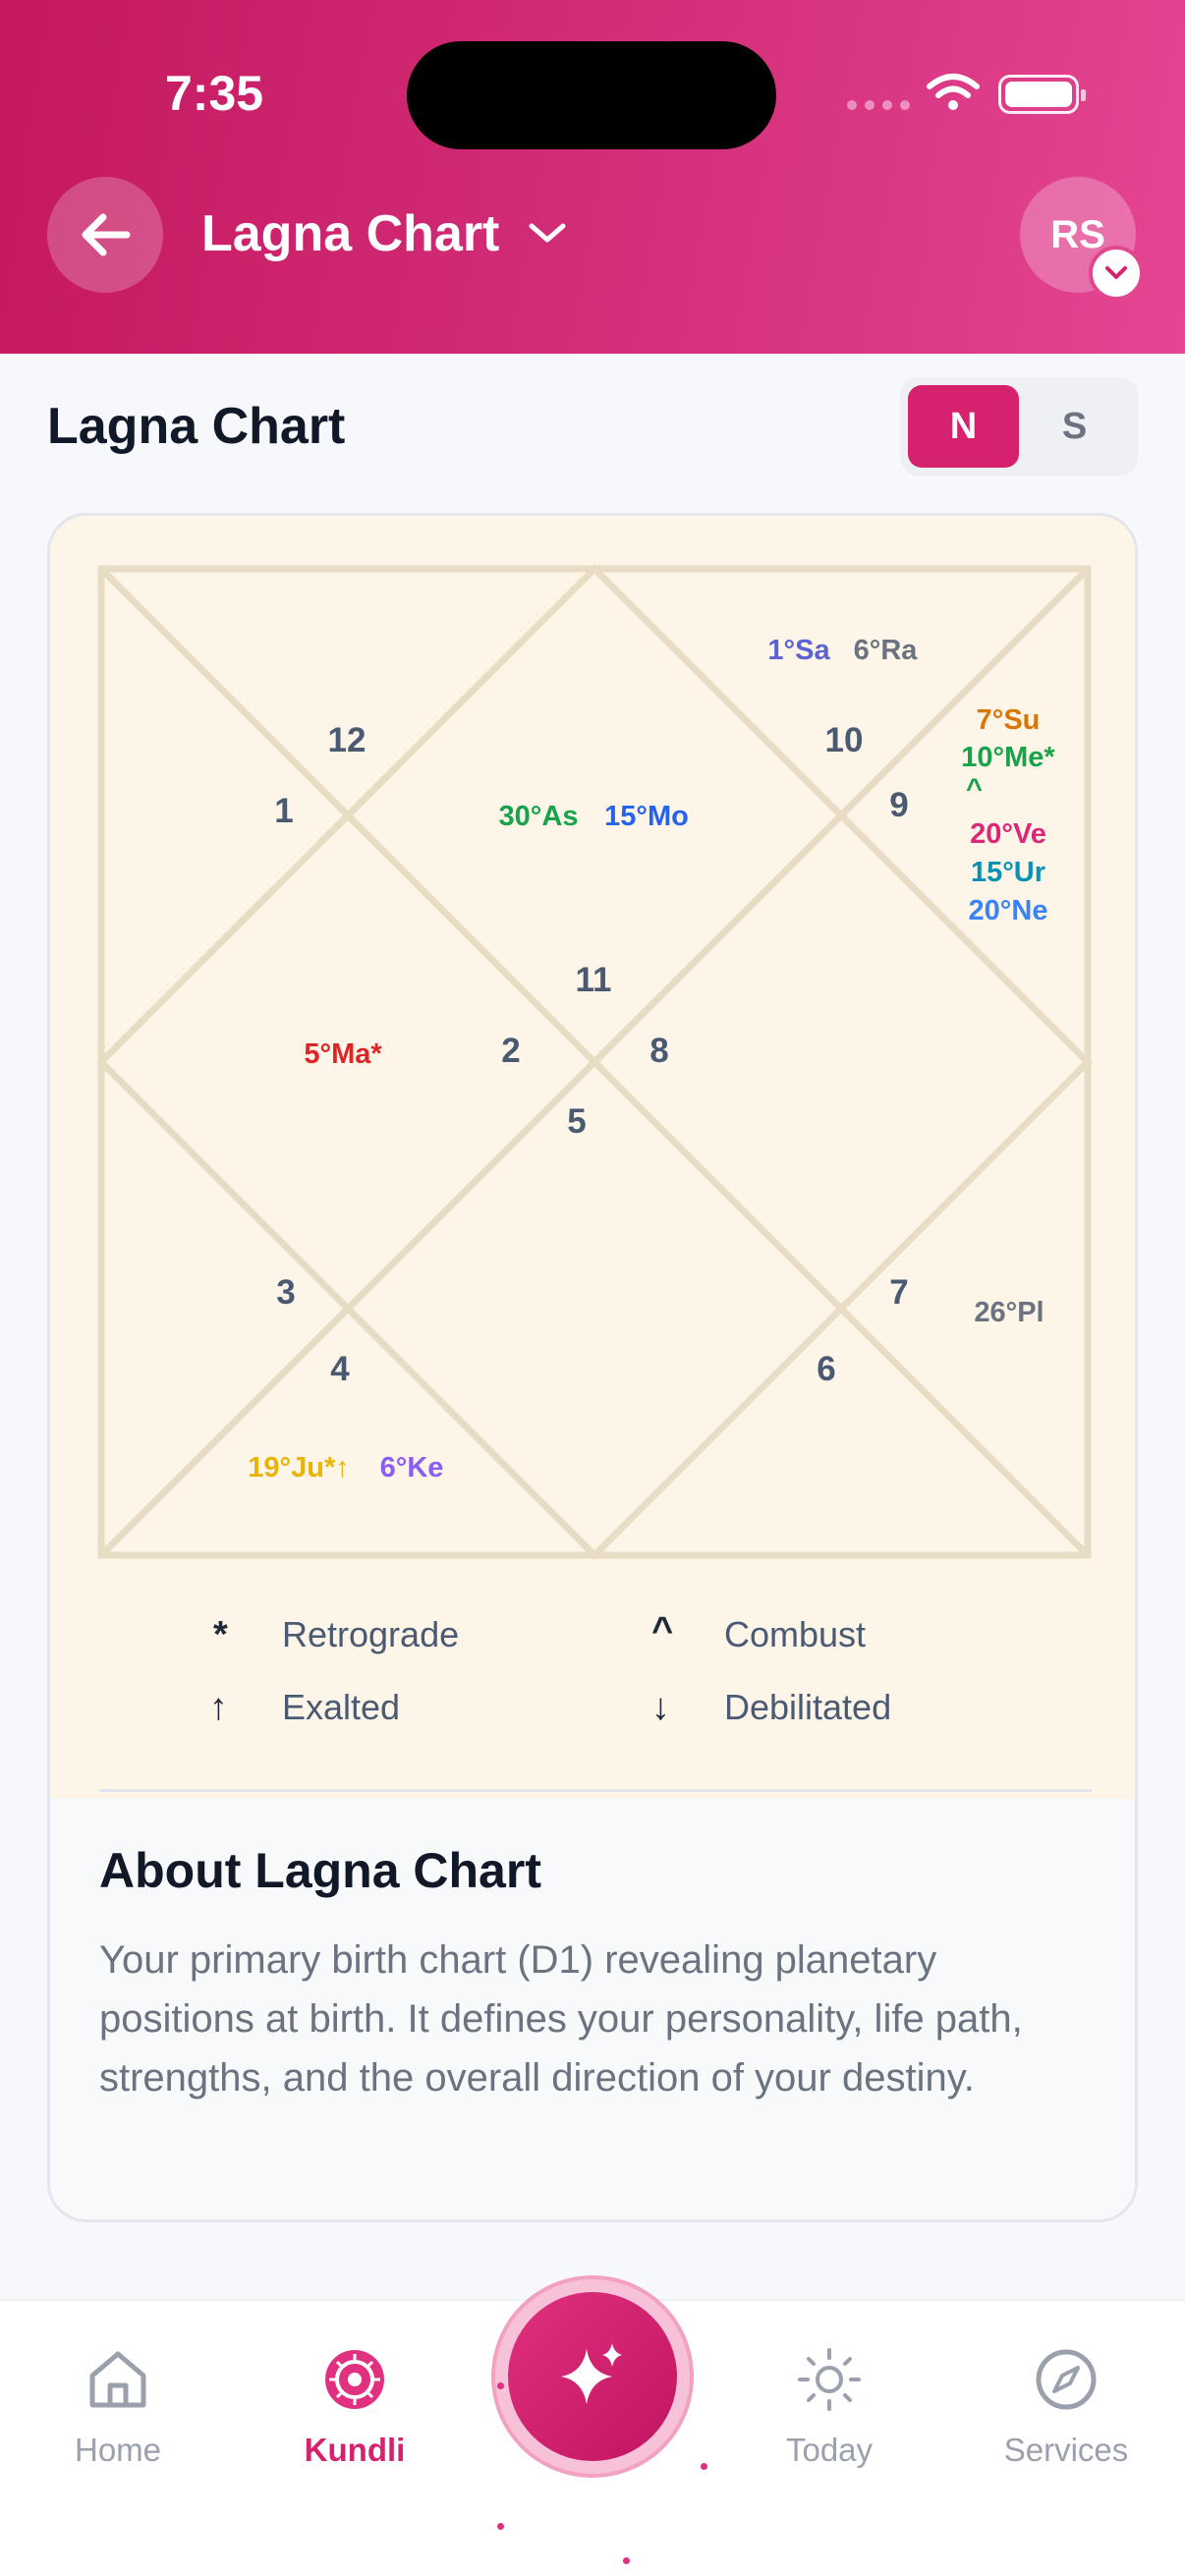  What do you see at coordinates (284, 811) in the screenshot?
I see `house-number: 1` at bounding box center [284, 811].